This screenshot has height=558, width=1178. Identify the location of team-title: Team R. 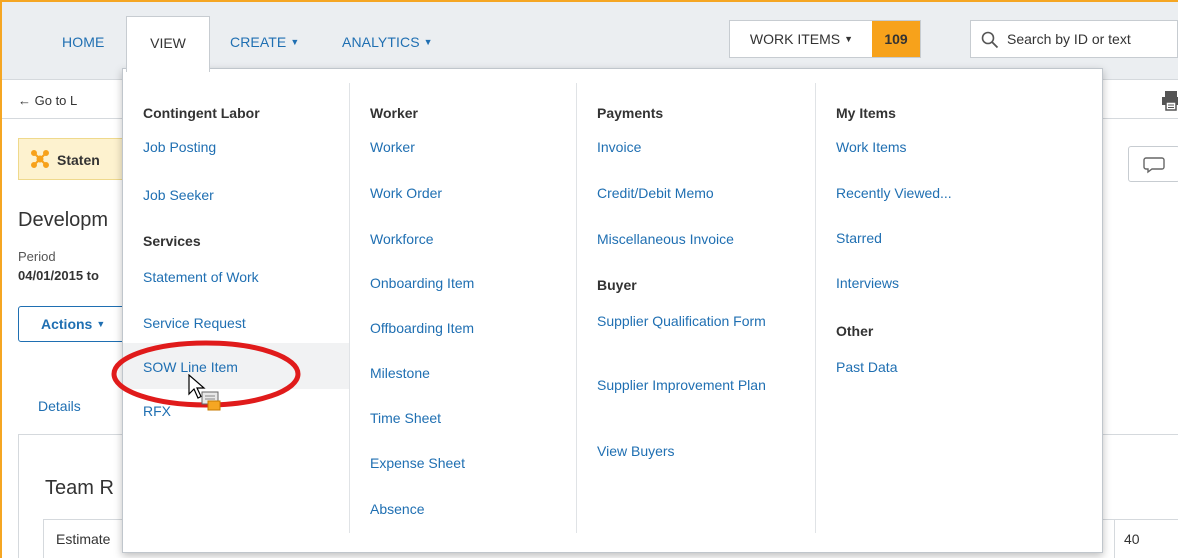
(79, 488).